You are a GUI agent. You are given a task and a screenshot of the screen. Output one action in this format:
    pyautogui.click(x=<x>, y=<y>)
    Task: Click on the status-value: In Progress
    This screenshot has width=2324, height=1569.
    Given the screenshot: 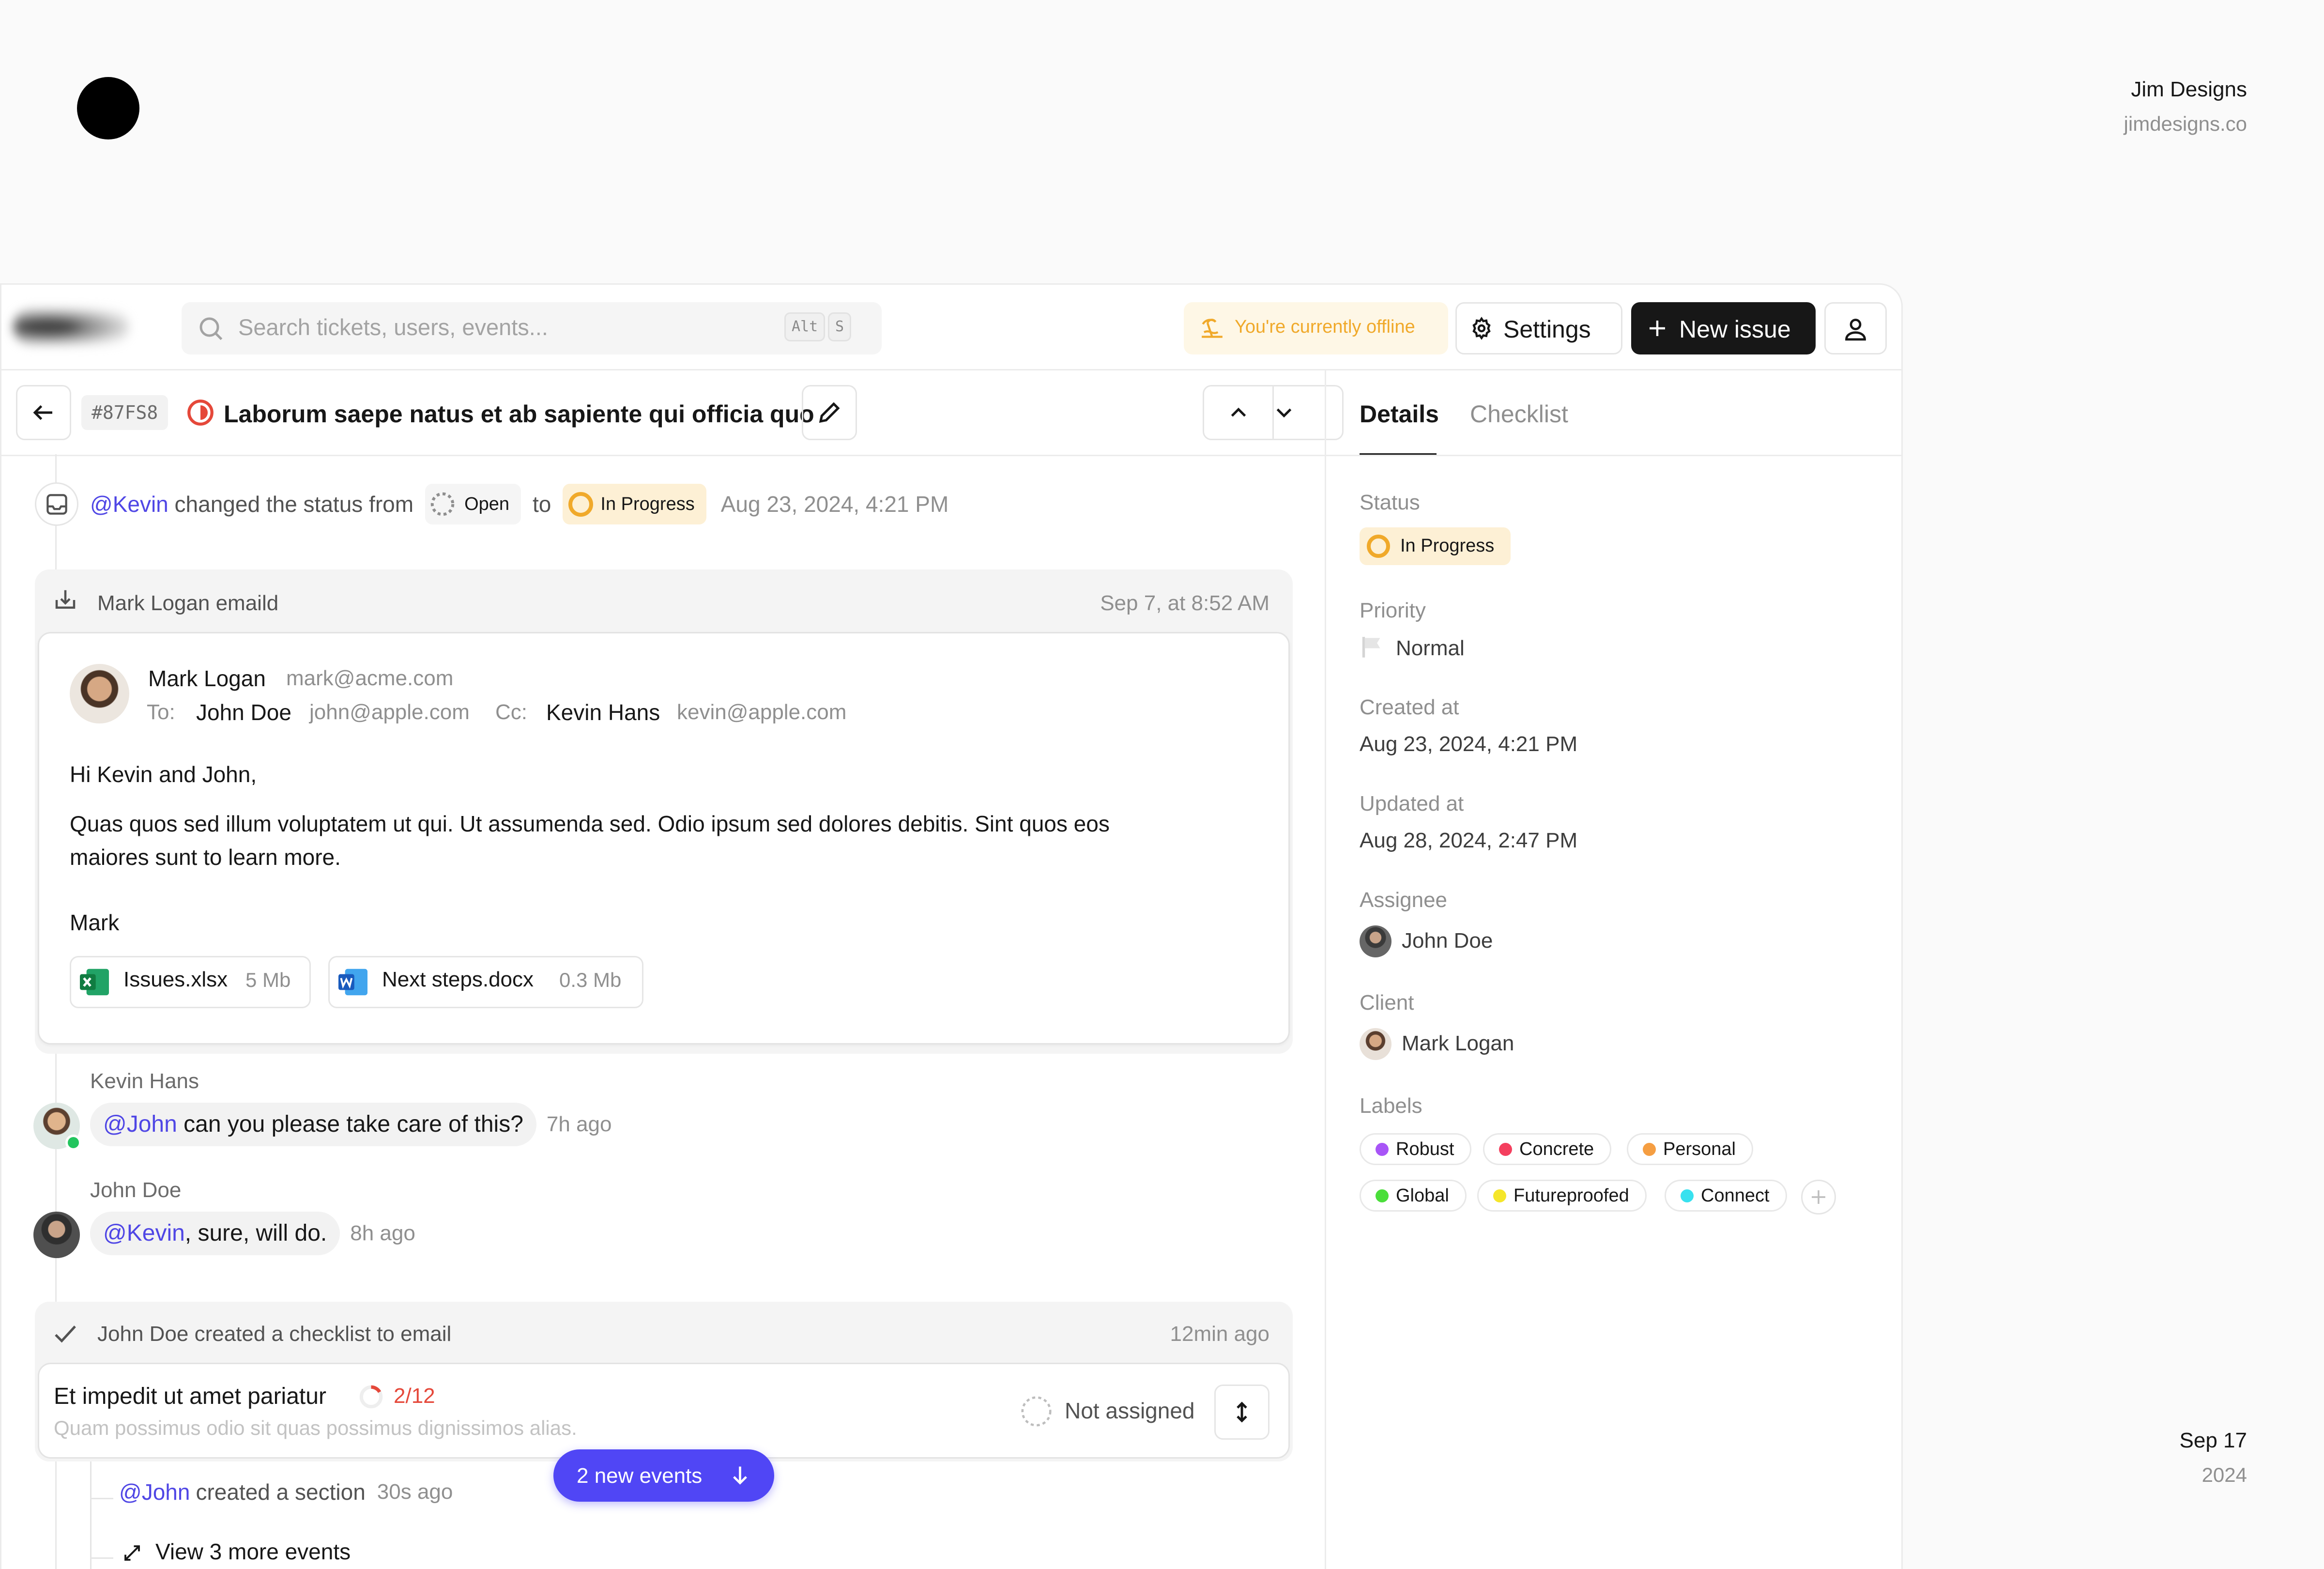 What is the action you would take?
    pyautogui.click(x=1447, y=546)
    